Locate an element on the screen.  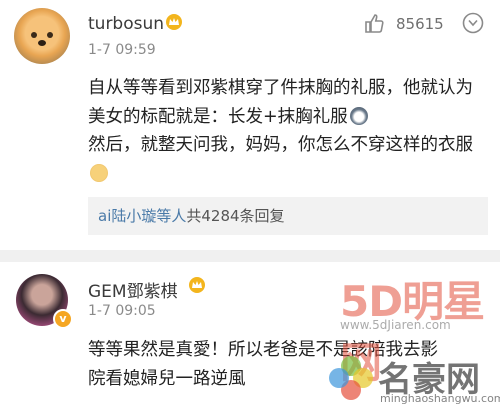
divider is located at coordinates (250, 256).